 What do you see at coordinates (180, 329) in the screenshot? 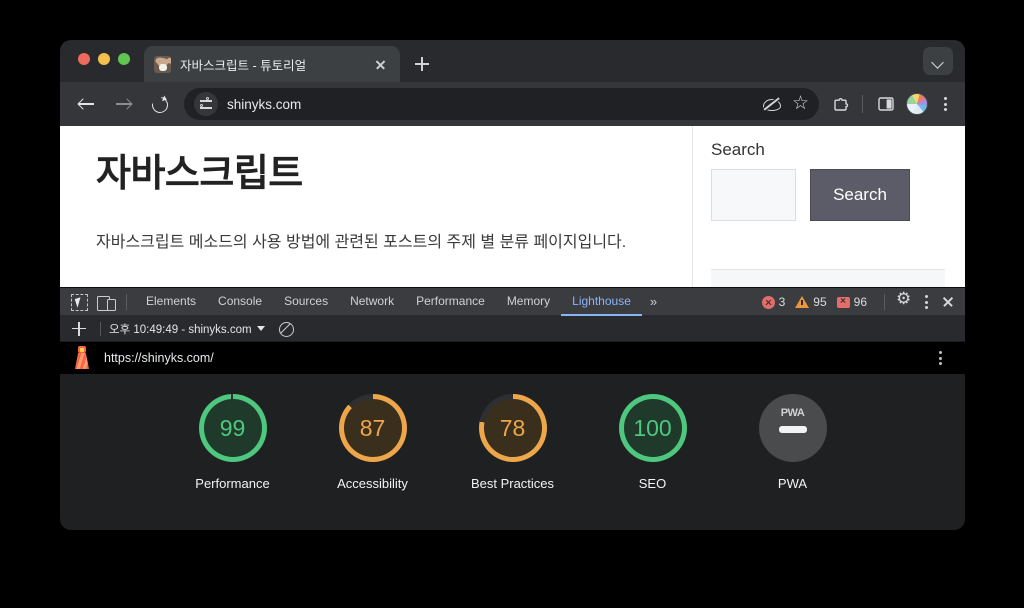
I see `report-selector-label: 오후 10:49:49 - shinyks.com` at bounding box center [180, 329].